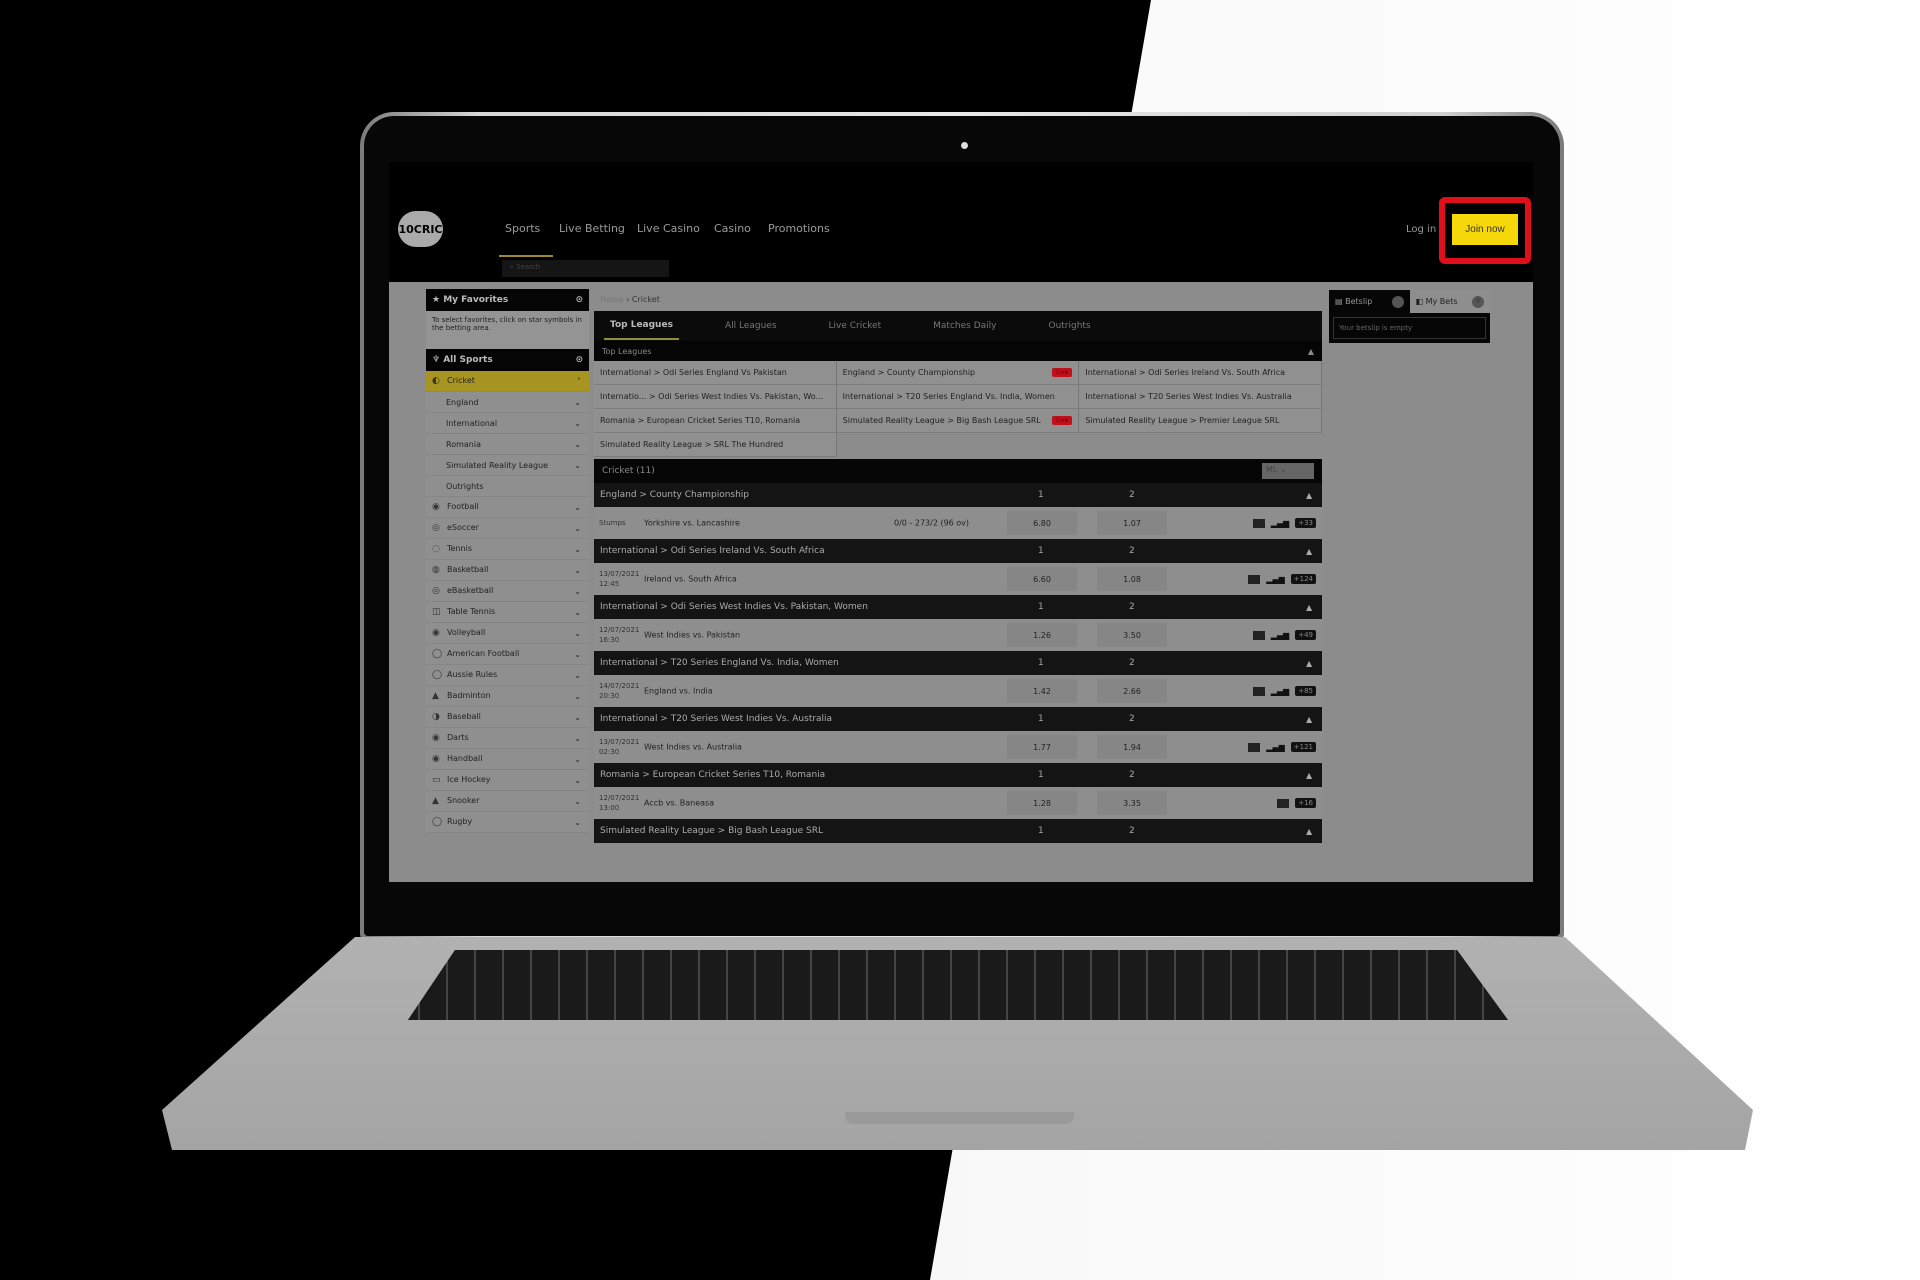 Image resolution: width=1920 pixels, height=1280 pixels. Describe the element at coordinates (692, 635) in the screenshot. I see `match-teams: West Indies vs. Pakistan` at that location.